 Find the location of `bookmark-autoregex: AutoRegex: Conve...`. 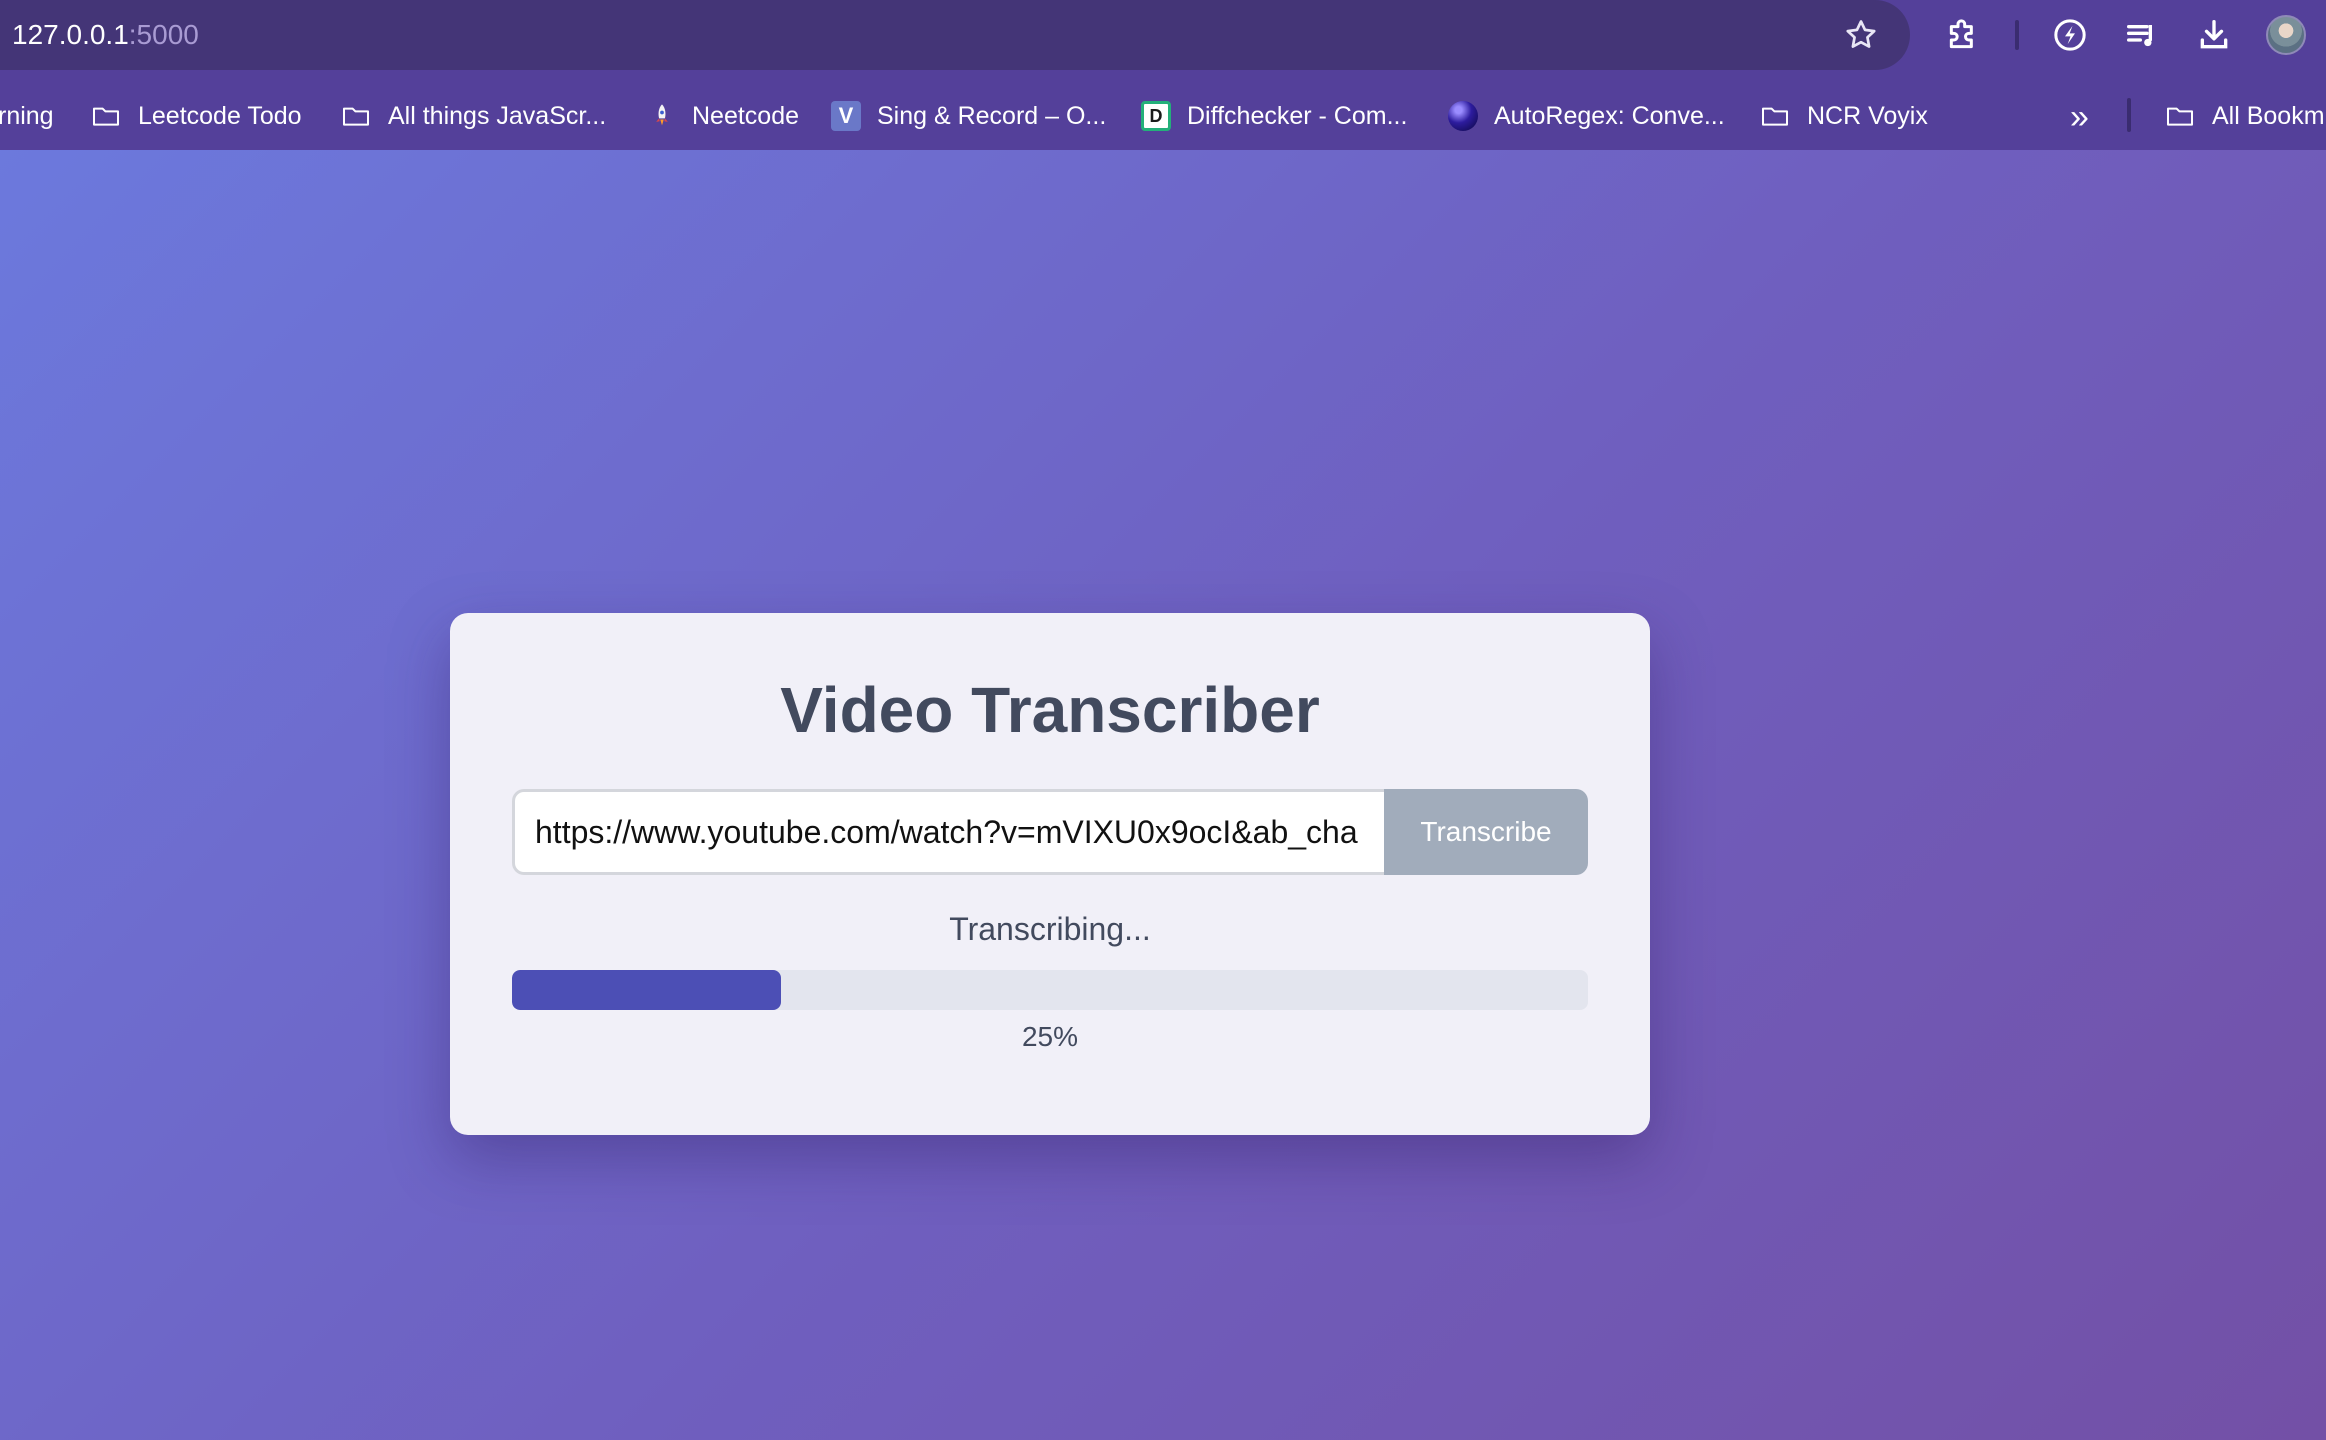

bookmark-autoregex: AutoRegex: Conve... is located at coordinates (1586, 116).